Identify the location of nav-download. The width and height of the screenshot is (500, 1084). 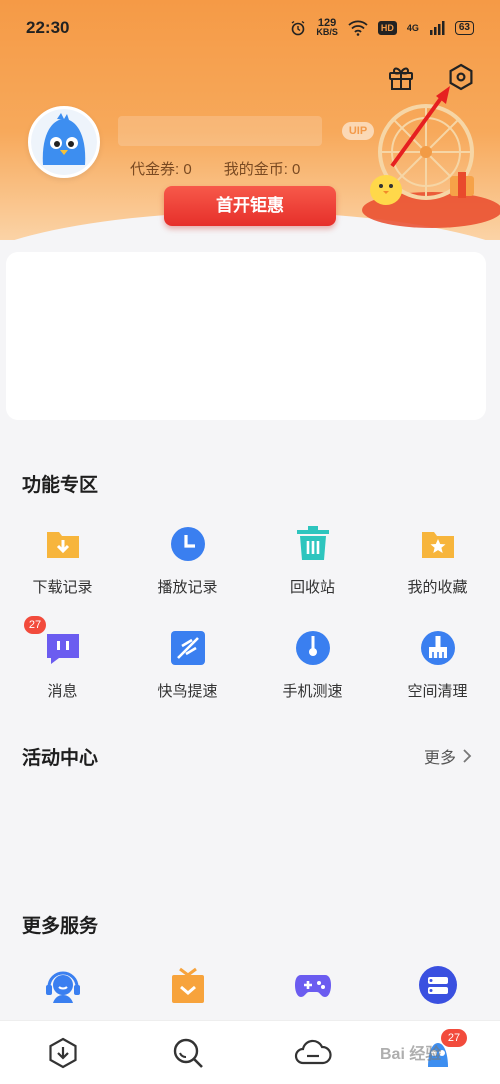
(62, 1053).